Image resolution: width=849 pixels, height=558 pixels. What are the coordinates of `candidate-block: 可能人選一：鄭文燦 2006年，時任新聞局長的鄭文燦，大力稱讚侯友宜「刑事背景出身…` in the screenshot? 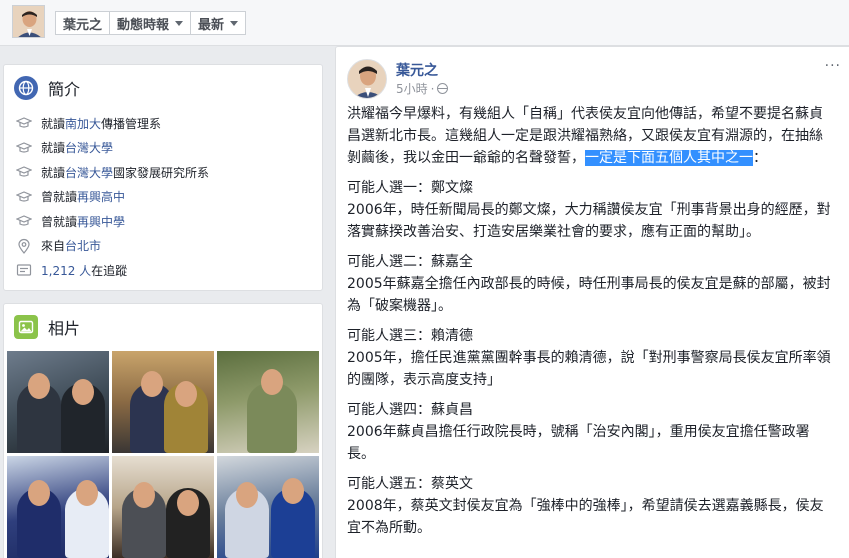 It's located at (589, 210).